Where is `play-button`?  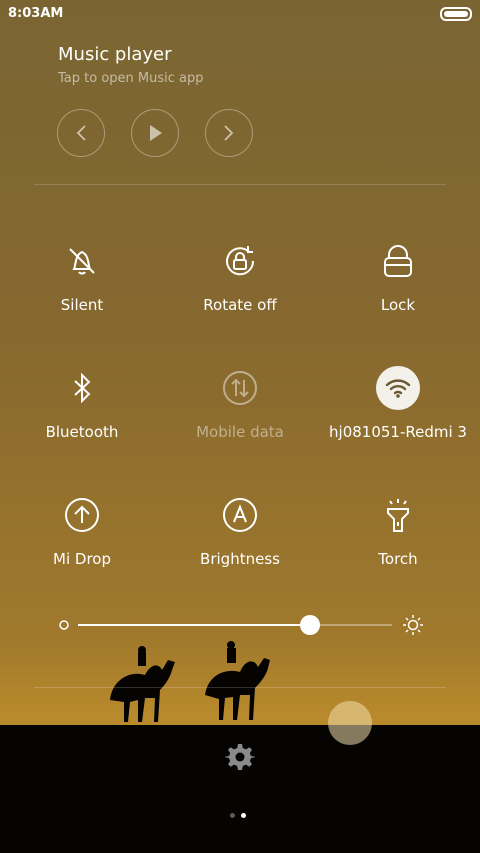 play-button is located at coordinates (155, 133).